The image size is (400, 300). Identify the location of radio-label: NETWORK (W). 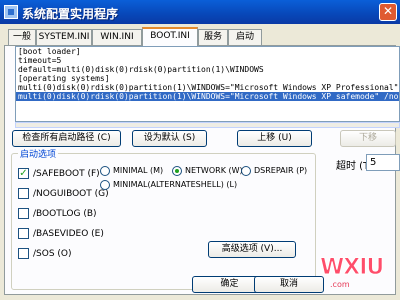
(214, 170).